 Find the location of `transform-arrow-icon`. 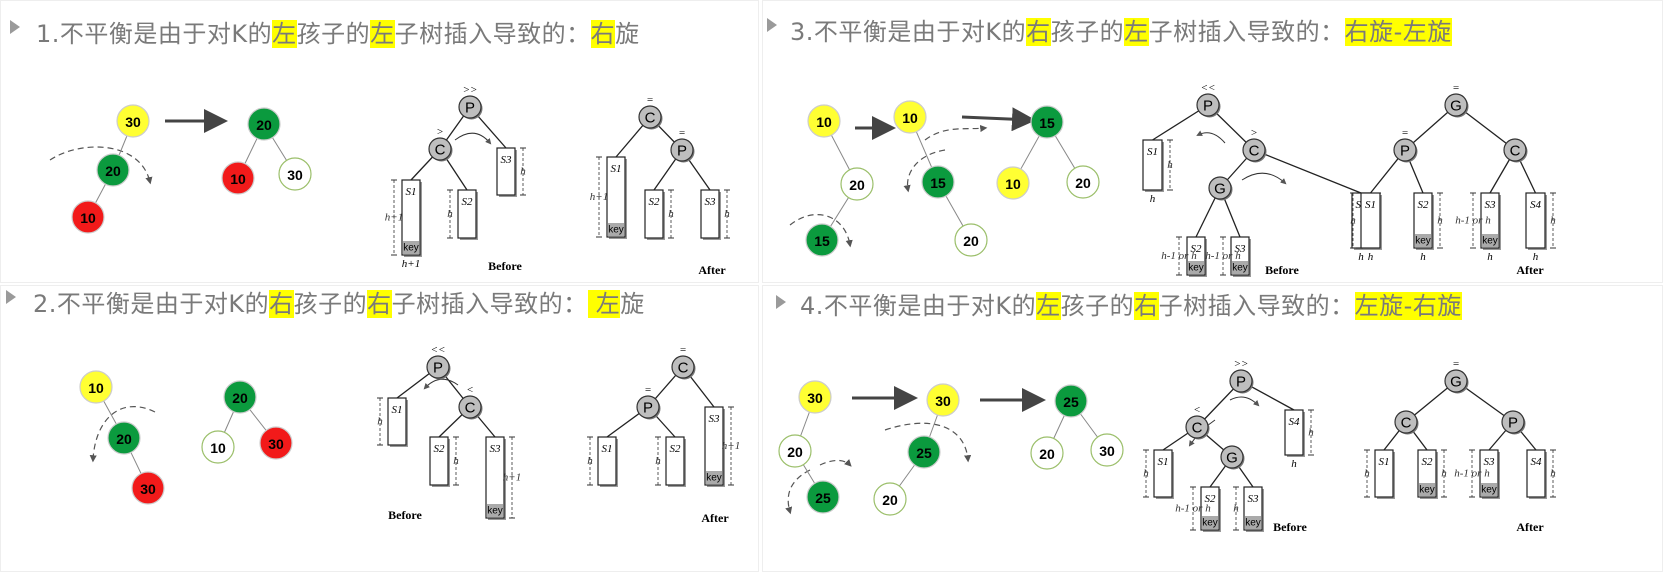

transform-arrow-icon is located at coordinates (998, 119).